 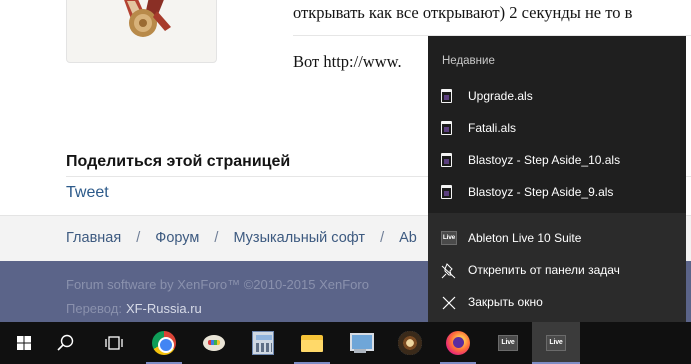 I want to click on recent-item-label: Blastoyz - Step Aside_9.als, so click(x=541, y=192).